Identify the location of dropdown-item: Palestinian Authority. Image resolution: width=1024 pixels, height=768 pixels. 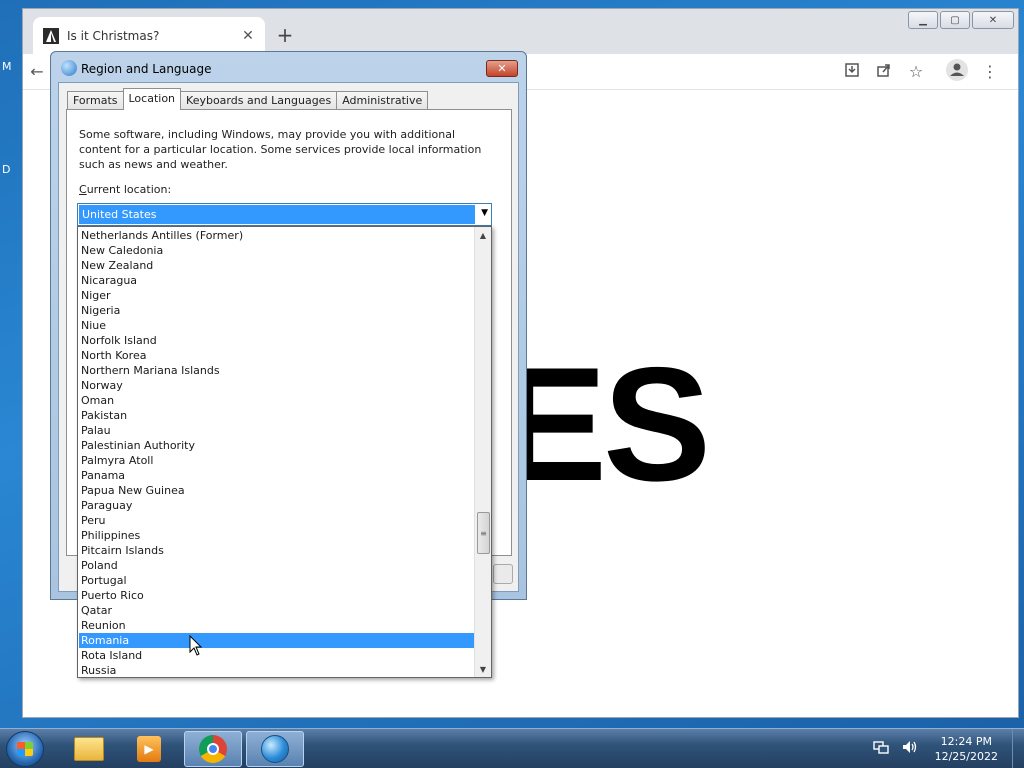
(277, 445).